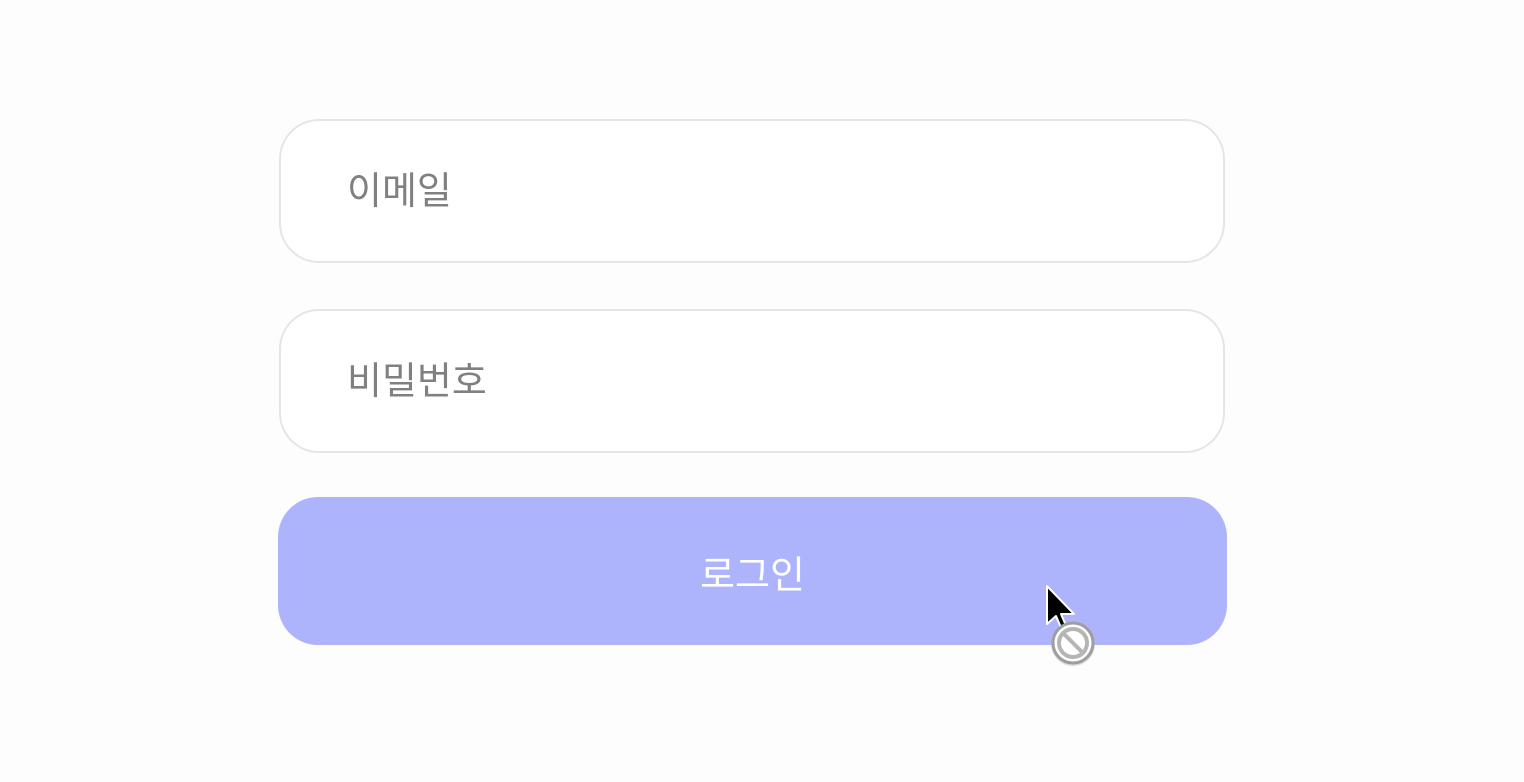 The width and height of the screenshot is (1524, 782). I want to click on login-button: 로그인, so click(752, 571).